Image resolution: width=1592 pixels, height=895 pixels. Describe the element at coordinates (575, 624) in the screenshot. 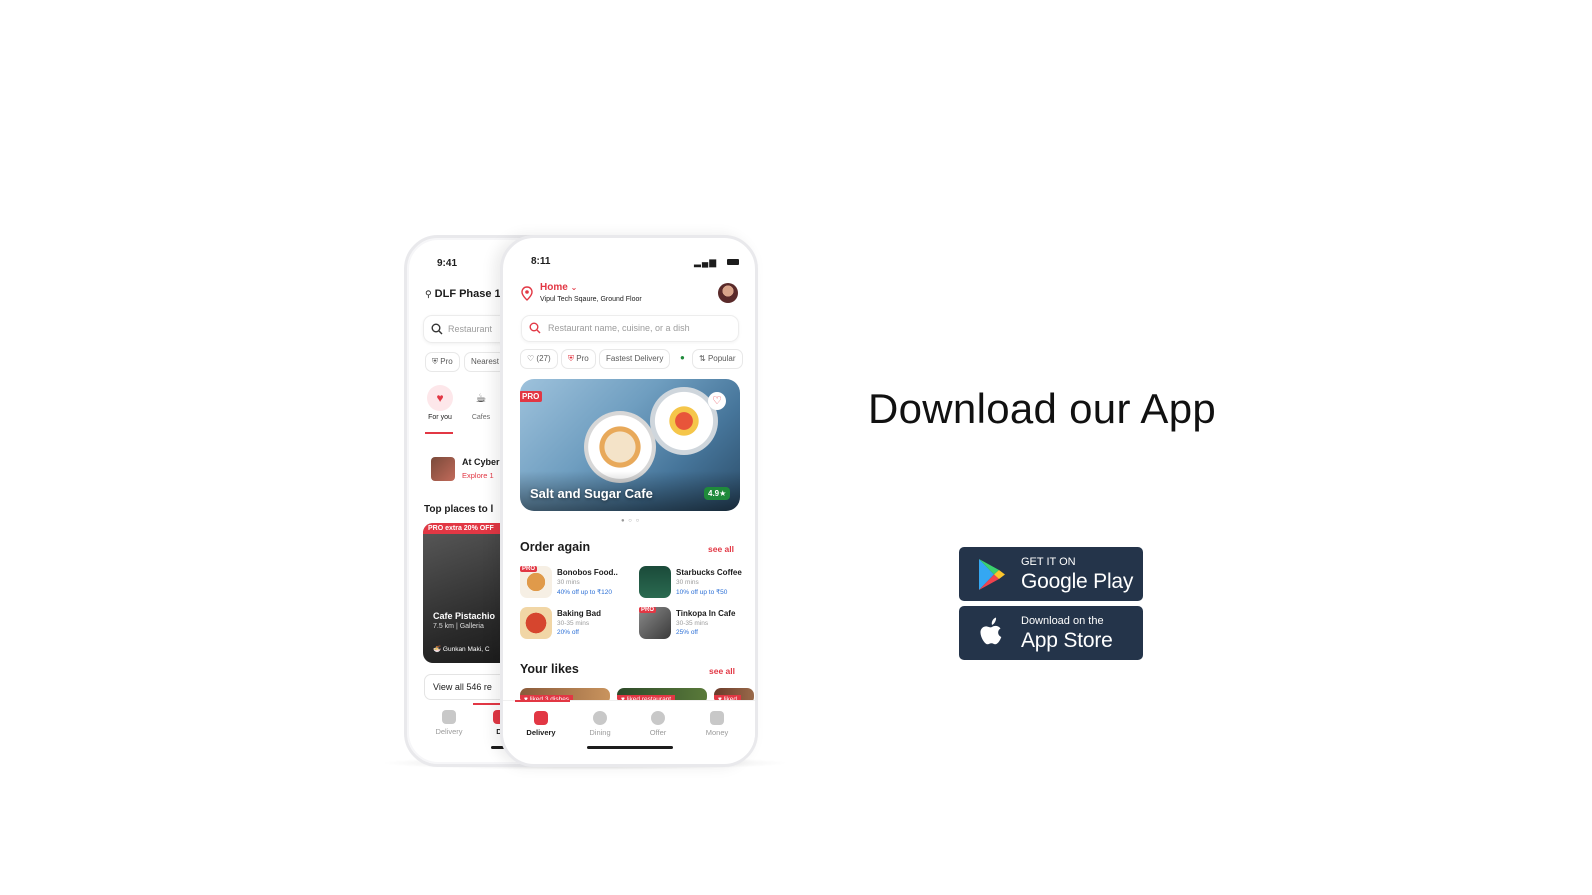

I see `order-item: Baking Bad 30-35 mins 20% off` at that location.